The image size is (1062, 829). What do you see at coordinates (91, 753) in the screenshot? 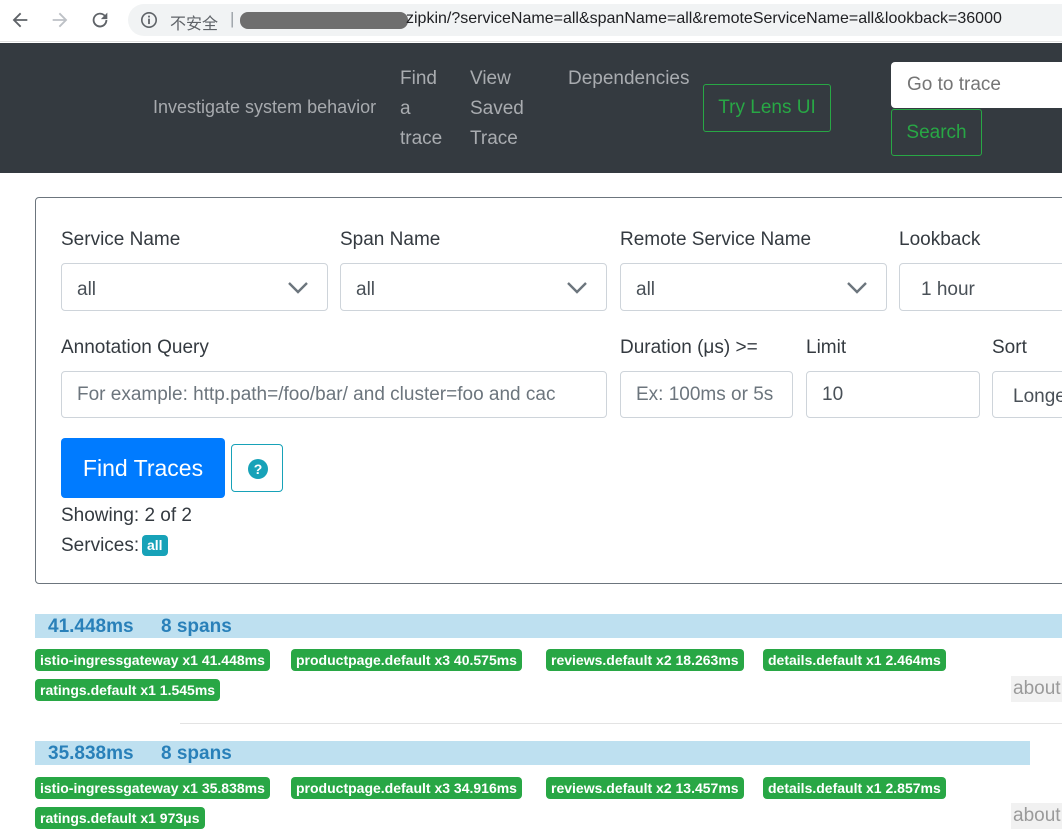
I see `trace-duration: 35.838ms` at bounding box center [91, 753].